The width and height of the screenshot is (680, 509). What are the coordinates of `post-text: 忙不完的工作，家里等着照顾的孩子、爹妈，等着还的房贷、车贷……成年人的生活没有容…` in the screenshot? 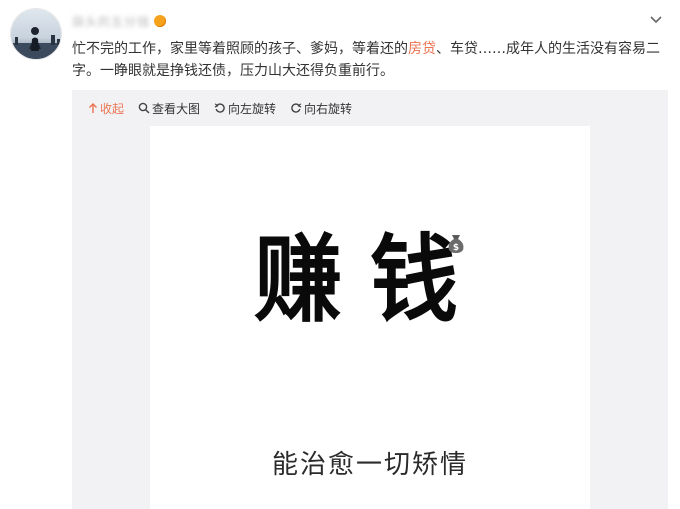 It's located at (370, 60).